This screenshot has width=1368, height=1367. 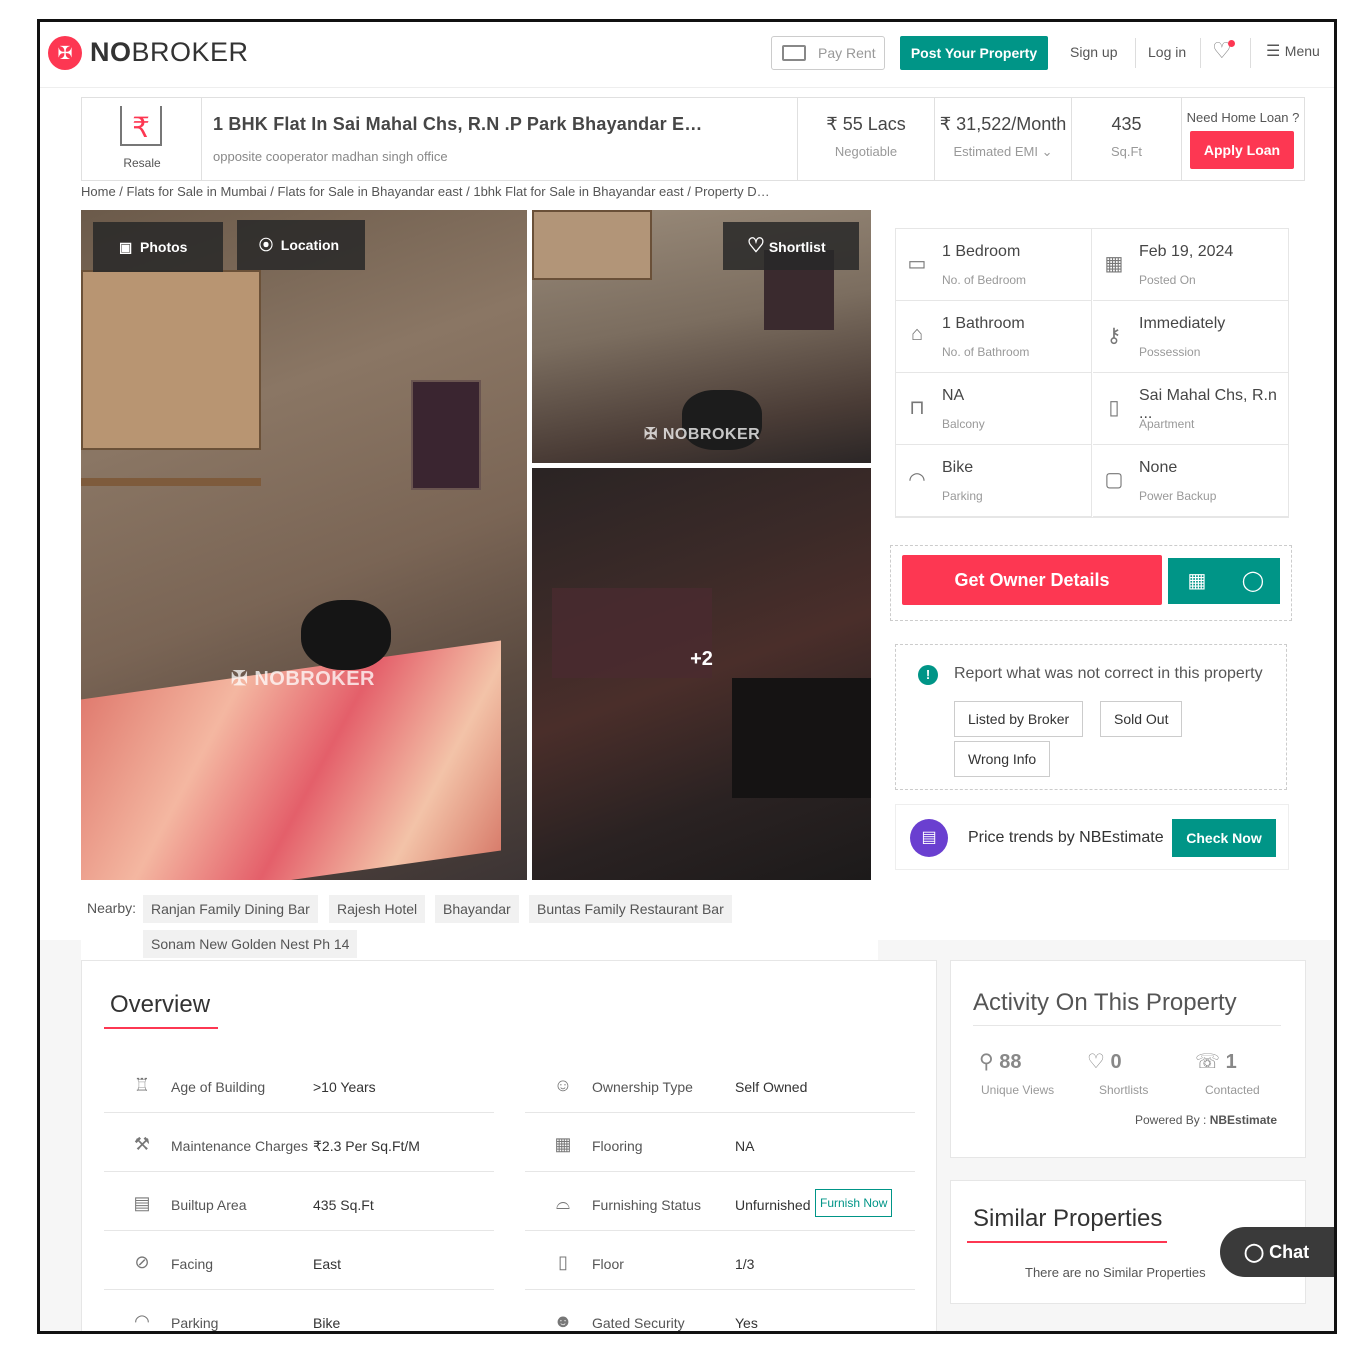 What do you see at coordinates (366, 1146) in the screenshot?
I see `overview-value: ₹2.3 Per Sq.Ft/M` at bounding box center [366, 1146].